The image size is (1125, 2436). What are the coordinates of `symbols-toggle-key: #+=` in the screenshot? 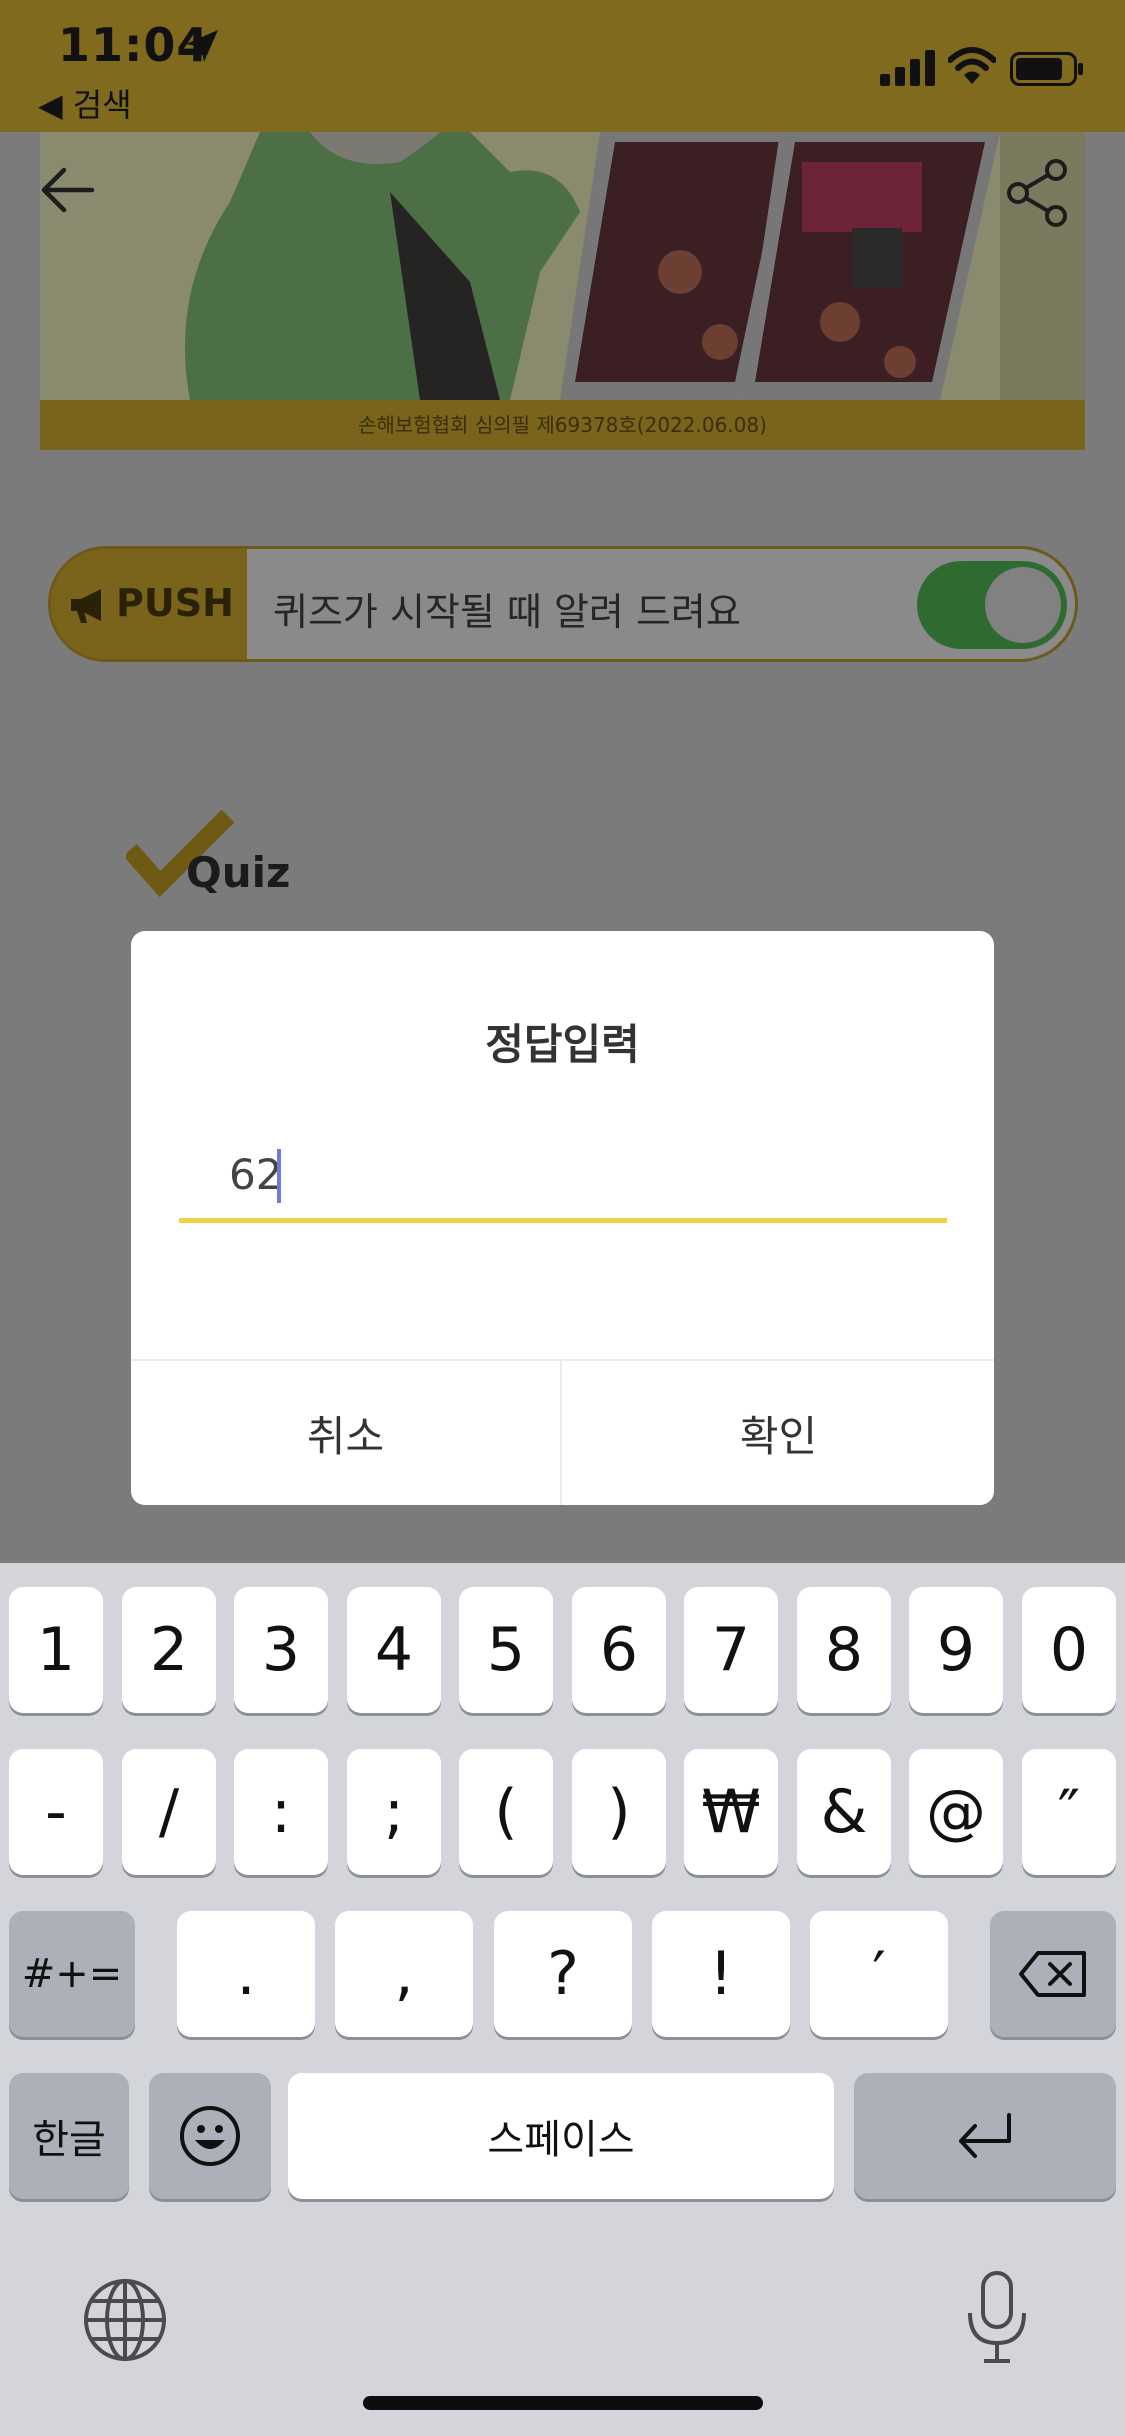 It's located at (72, 1974).